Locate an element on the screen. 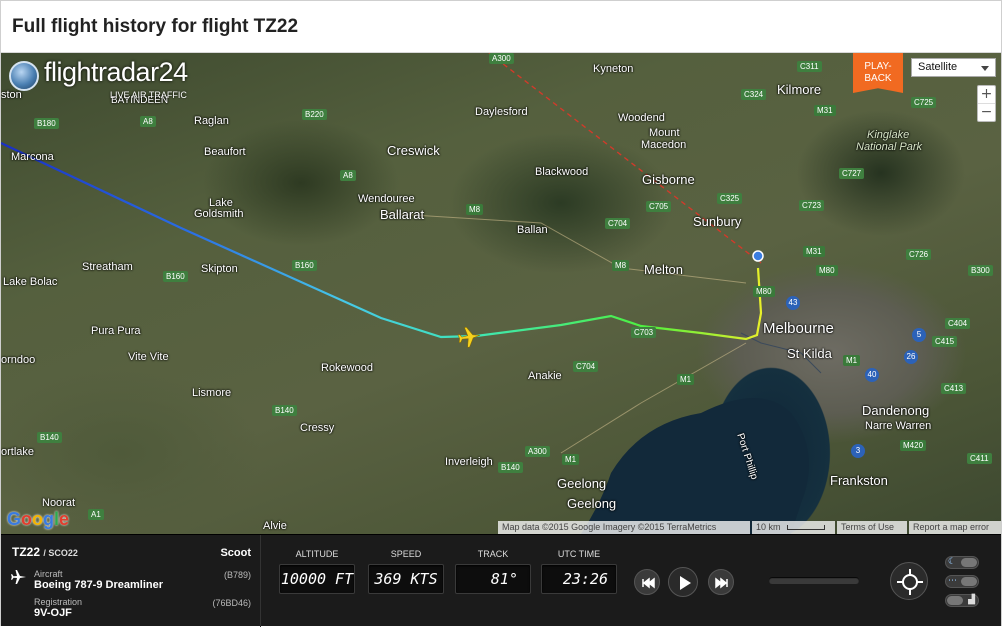 This screenshot has width=1002, height=627. rewind-icon is located at coordinates (648, 583).